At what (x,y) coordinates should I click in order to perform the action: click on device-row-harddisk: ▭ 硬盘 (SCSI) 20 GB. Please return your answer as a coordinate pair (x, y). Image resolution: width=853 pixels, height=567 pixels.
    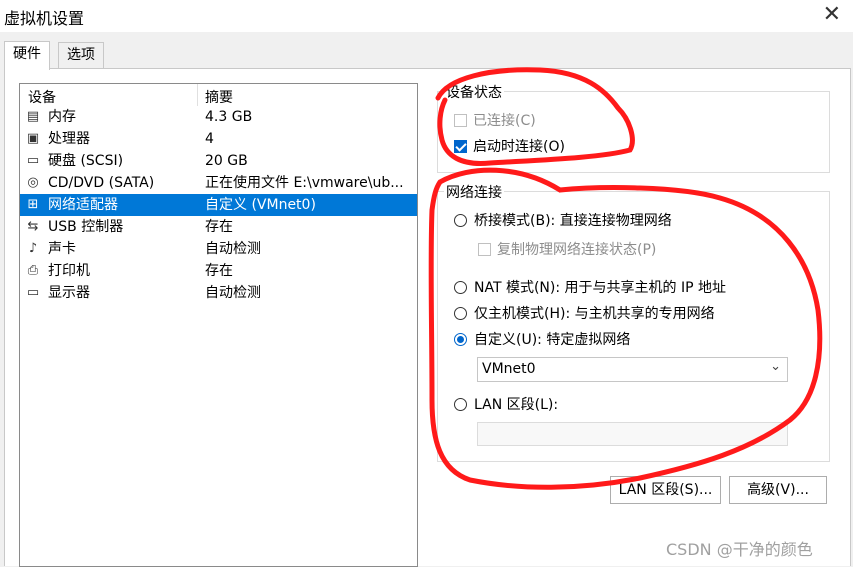
    Looking at the image, I should click on (218, 161).